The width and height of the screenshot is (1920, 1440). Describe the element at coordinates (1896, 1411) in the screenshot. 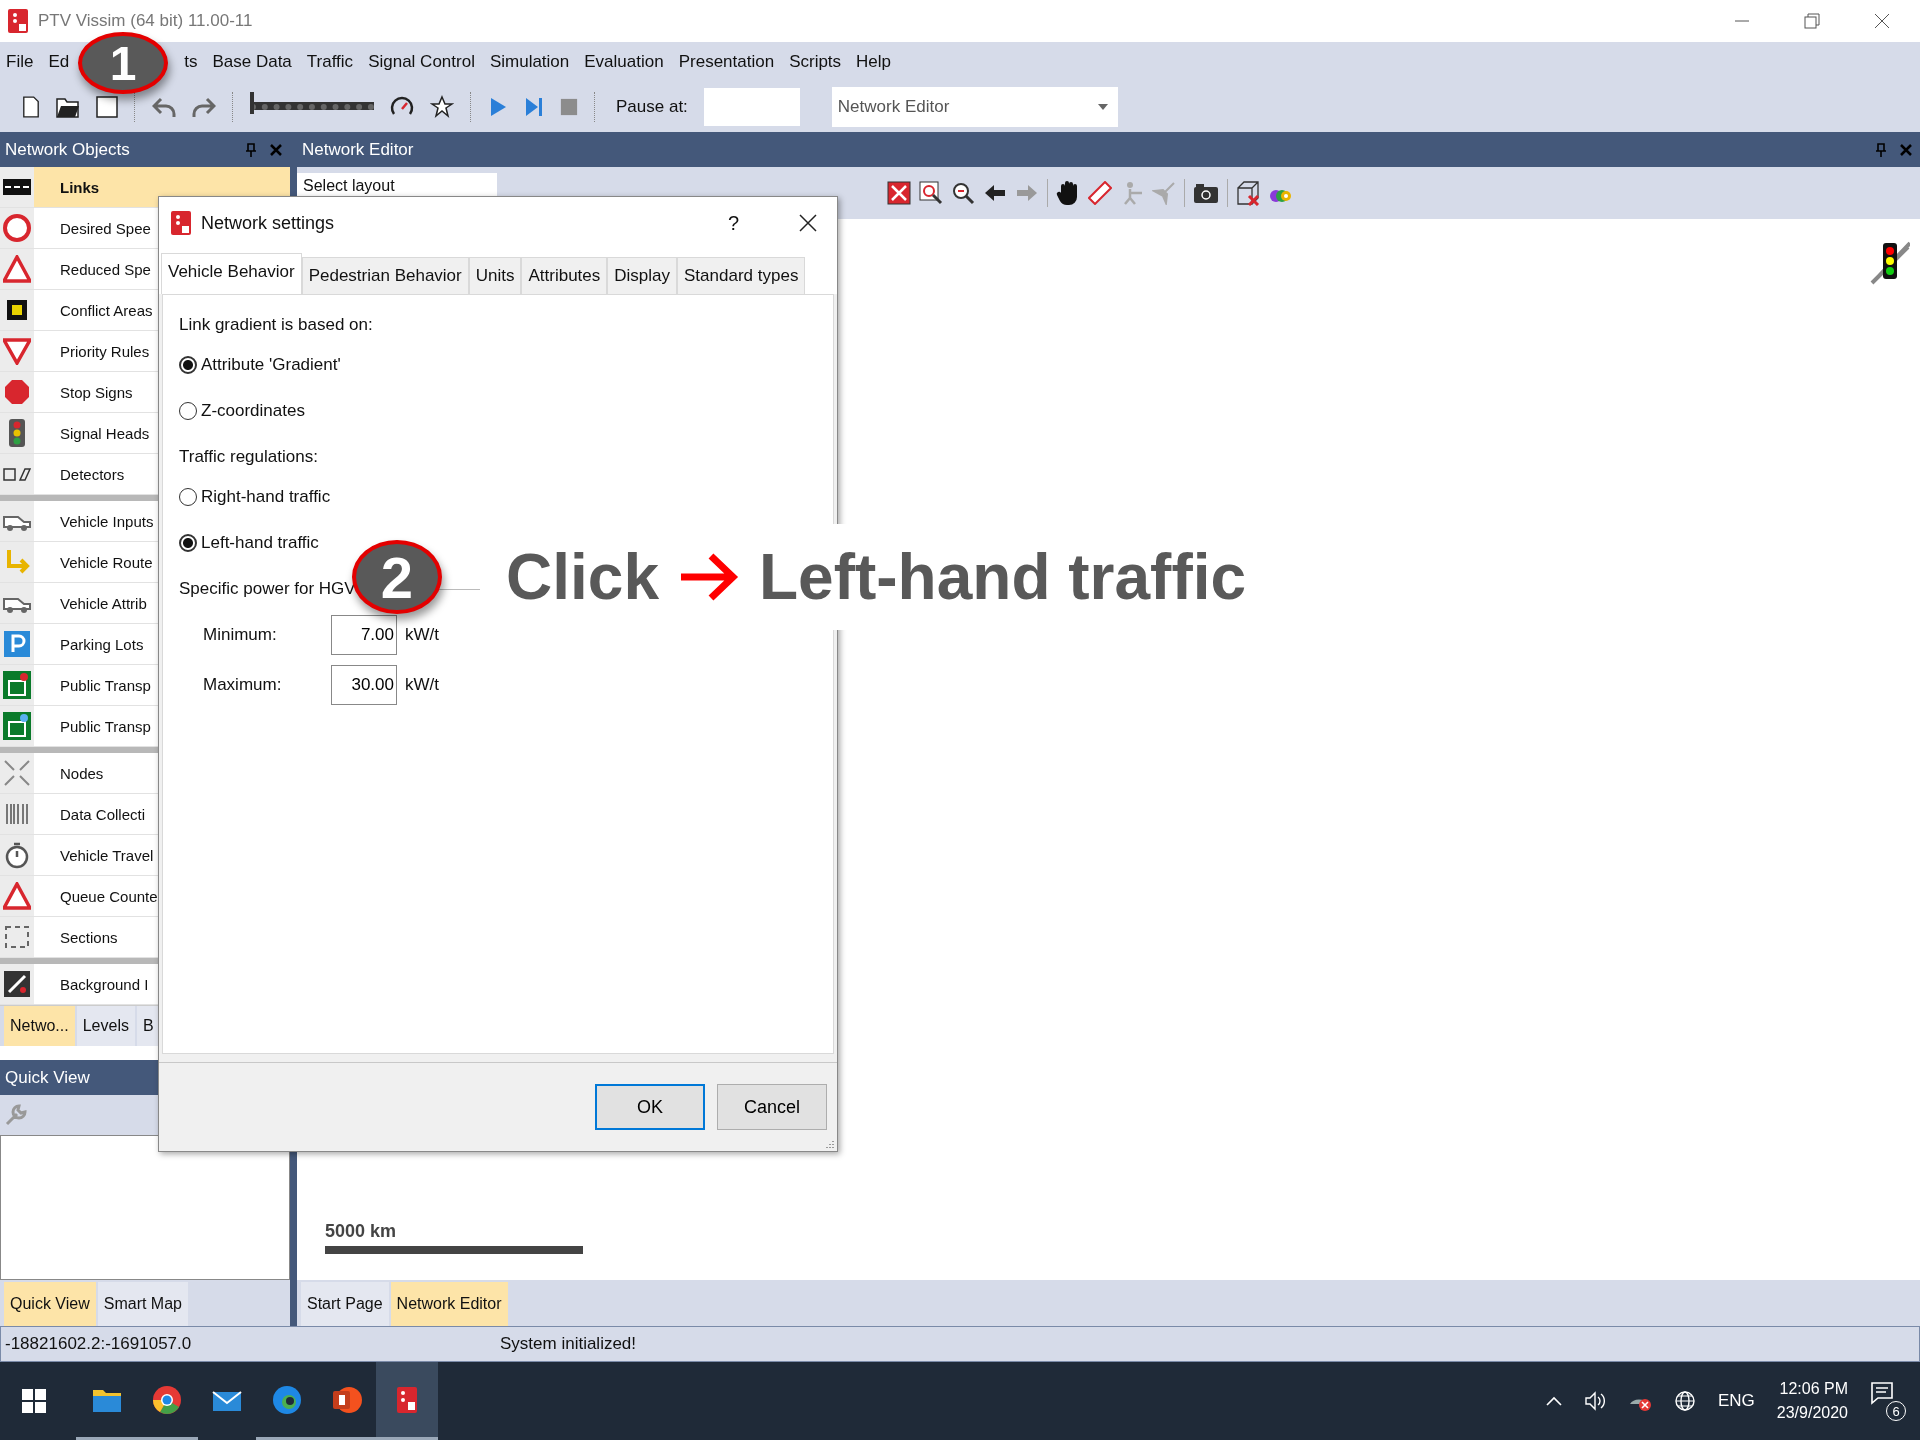

I see `notification-count: 6` at that location.